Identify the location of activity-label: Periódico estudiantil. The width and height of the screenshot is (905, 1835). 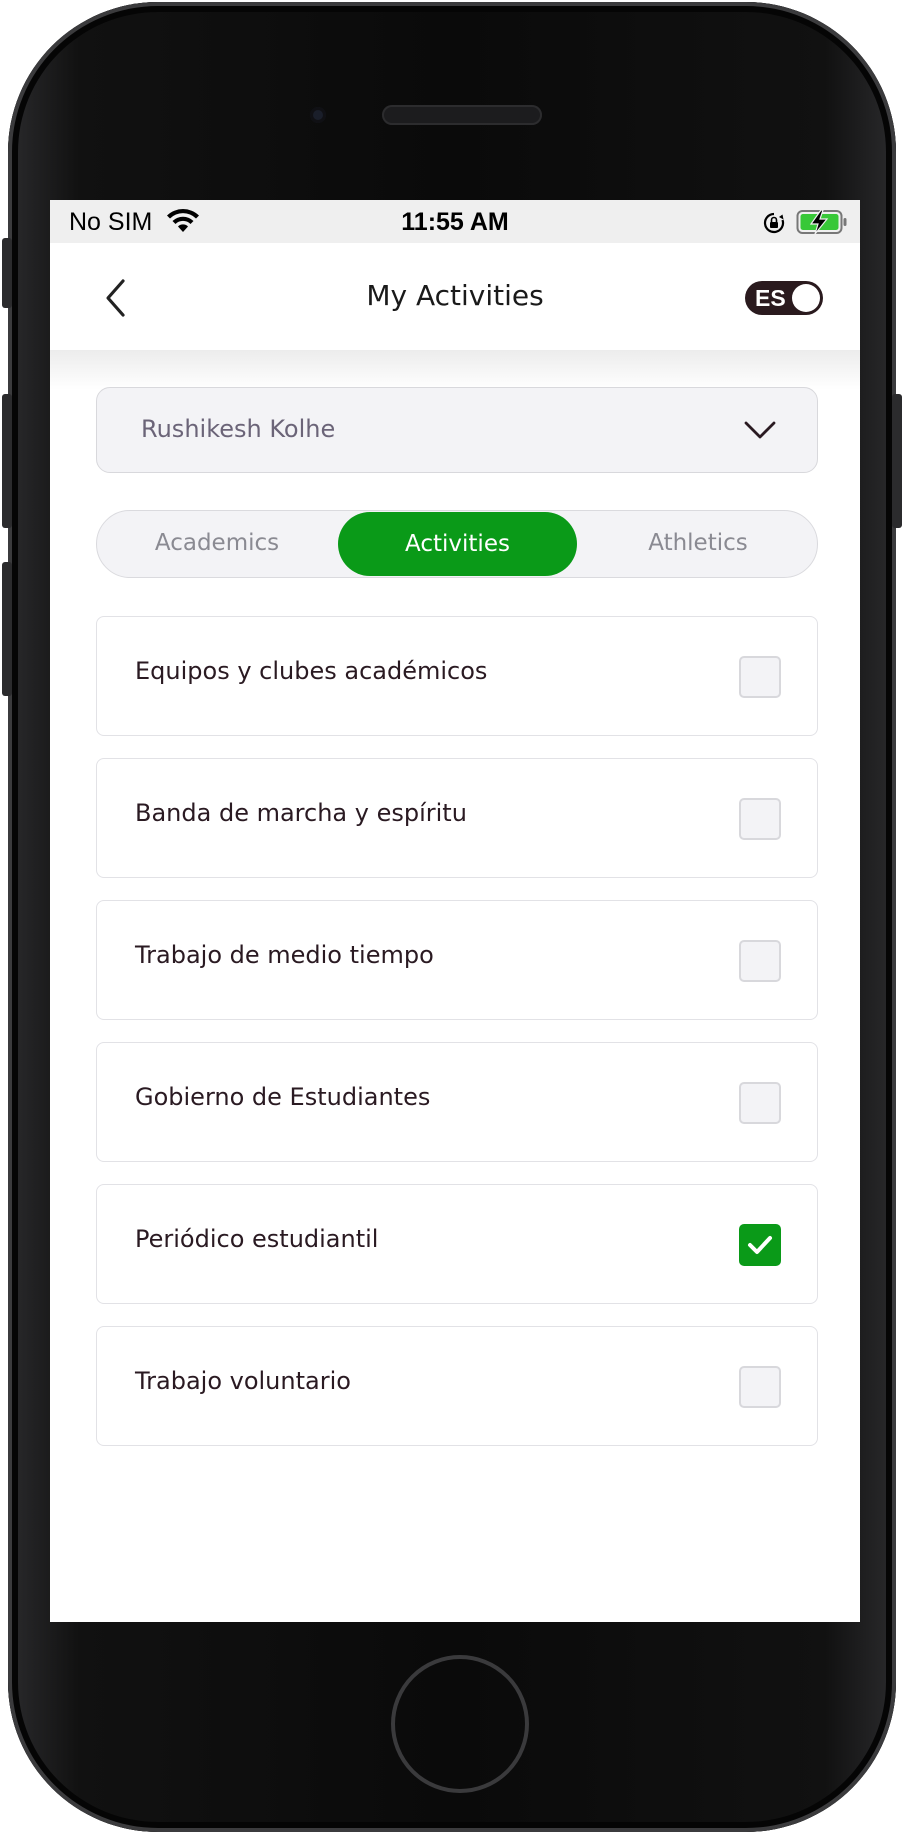
(257, 1239).